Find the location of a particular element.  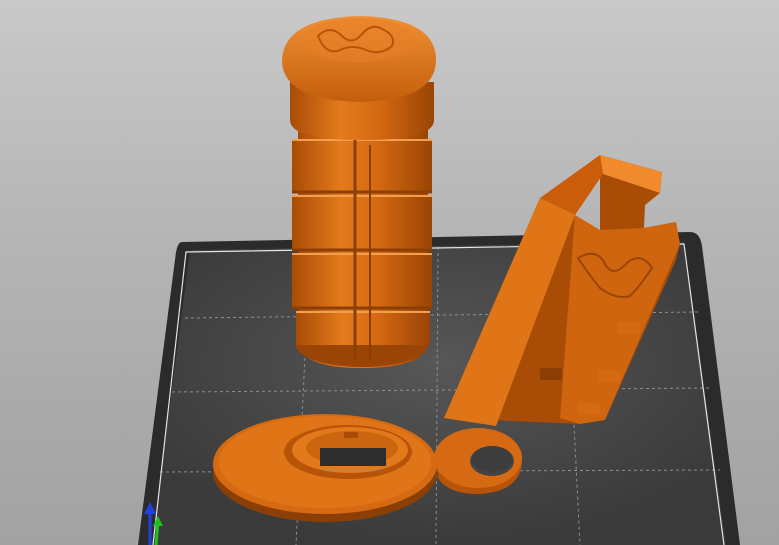

cylinder-container is located at coordinates (359, 192).